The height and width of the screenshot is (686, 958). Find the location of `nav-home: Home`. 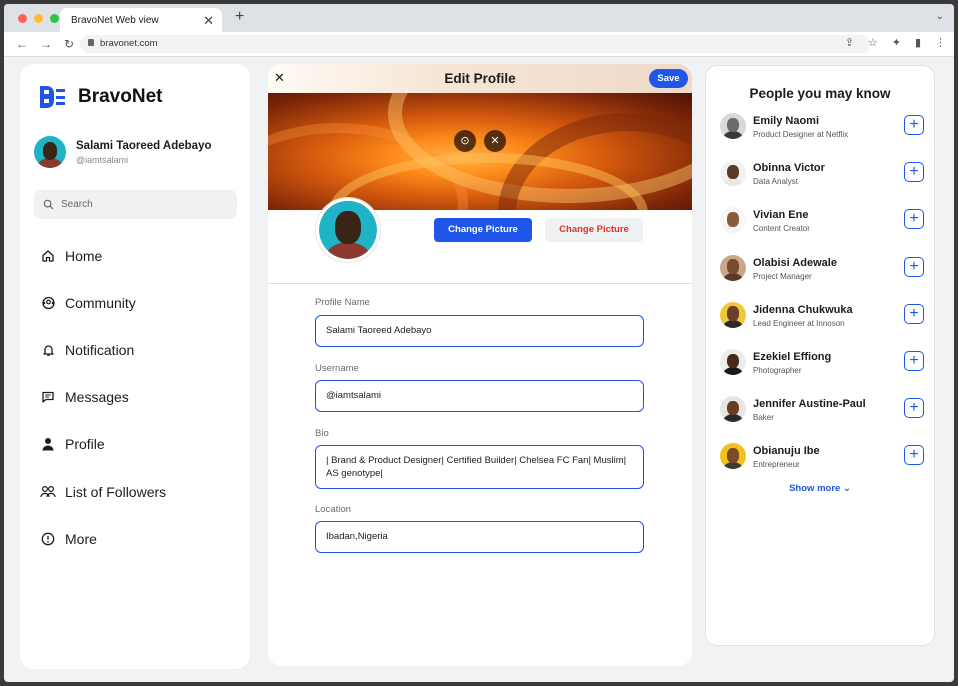

nav-home: Home is located at coordinates (103, 255).